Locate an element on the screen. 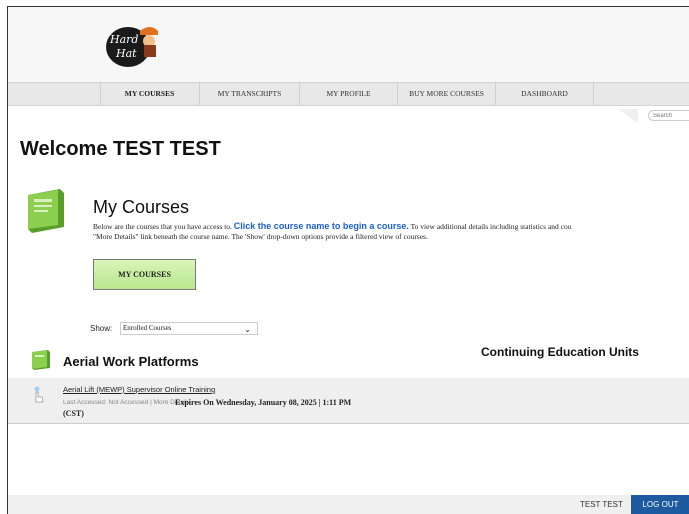 The width and height of the screenshot is (689, 514). my-courses-heading: My Courses is located at coordinates (141, 207).